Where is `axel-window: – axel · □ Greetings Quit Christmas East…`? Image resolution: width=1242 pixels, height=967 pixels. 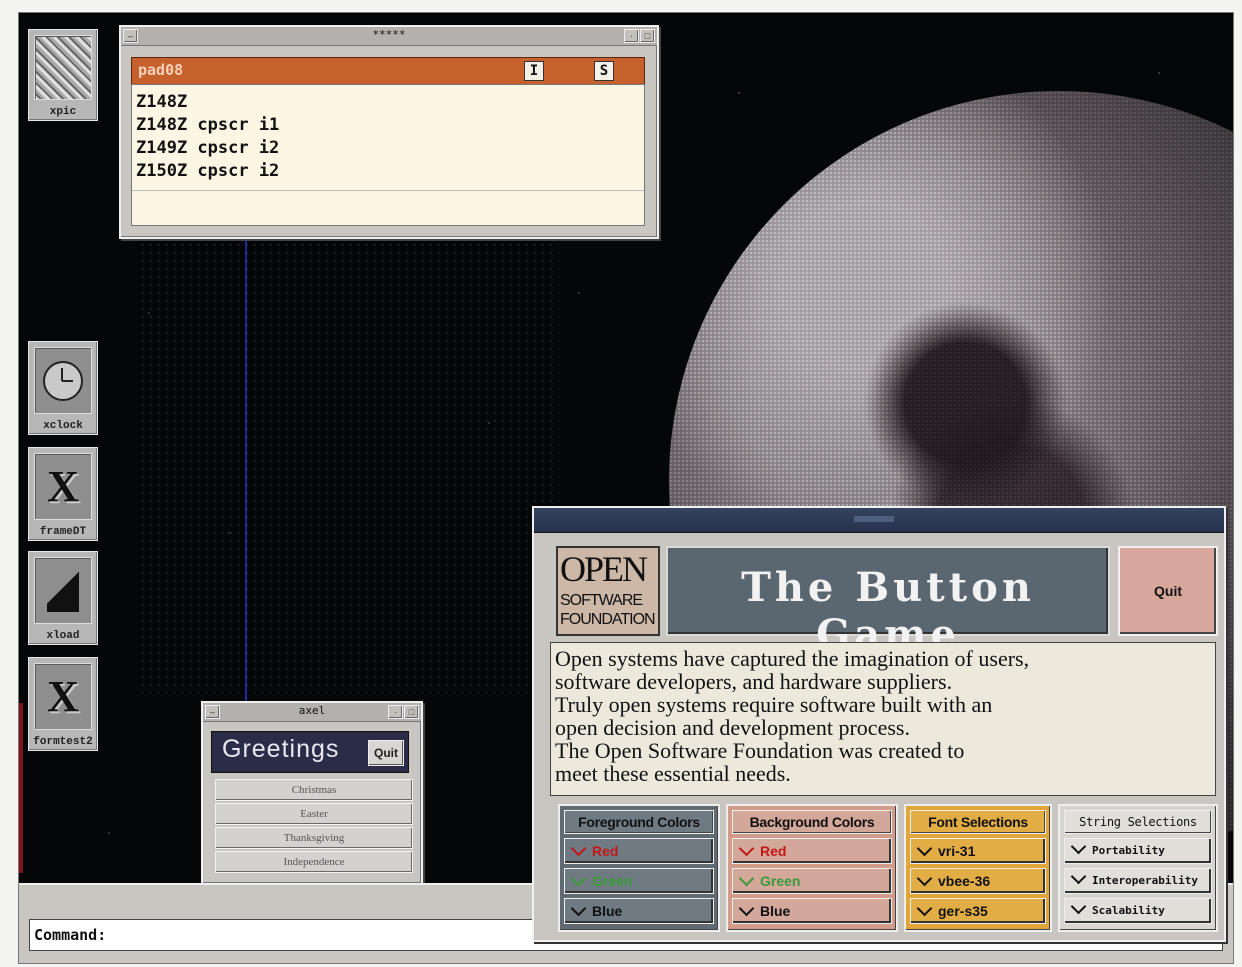
axel-window: – axel · □ Greetings Quit Christmas East… is located at coordinates (312, 793).